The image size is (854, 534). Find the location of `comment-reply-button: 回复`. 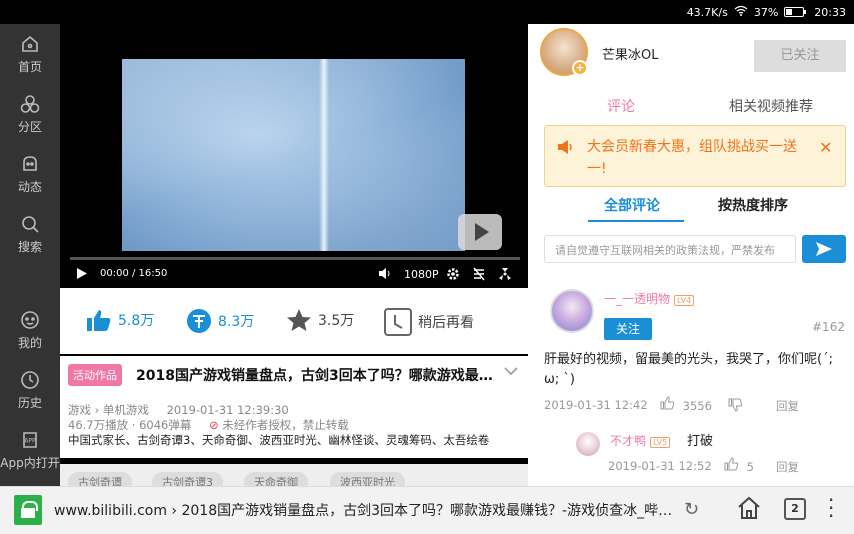

comment-reply-button: 回复 is located at coordinates (787, 406).